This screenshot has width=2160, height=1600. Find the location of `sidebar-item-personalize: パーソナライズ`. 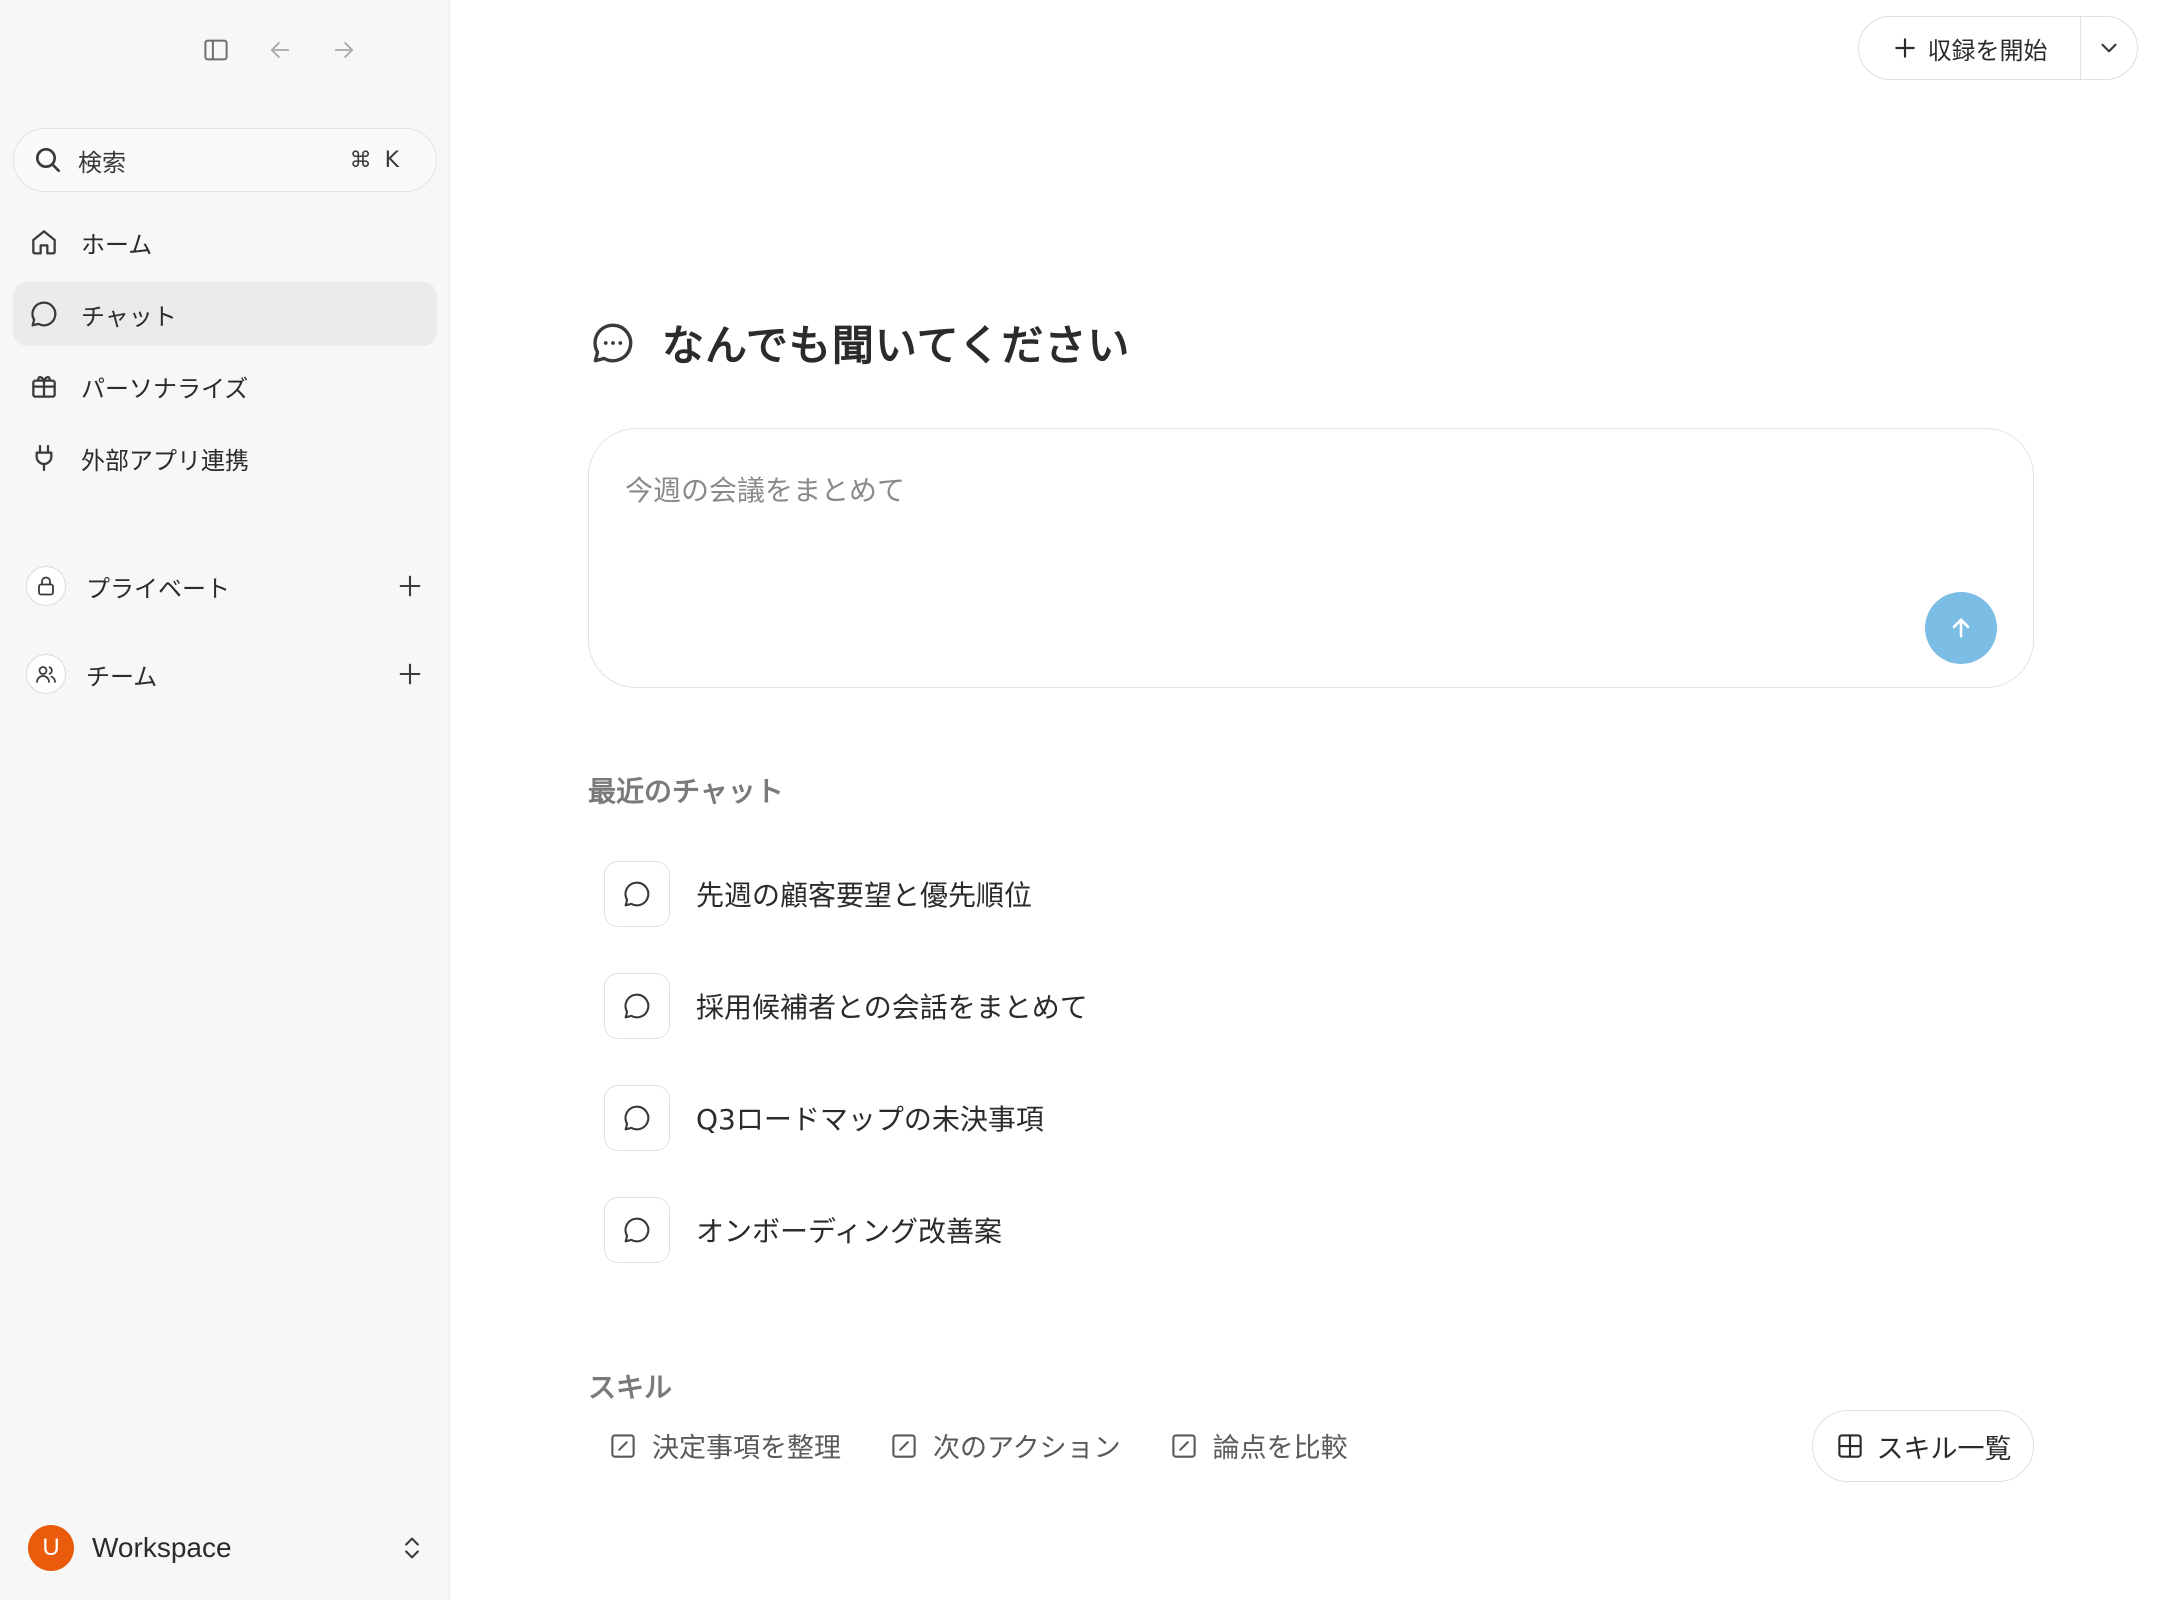

sidebar-item-personalize: パーソナライズ is located at coordinates (225, 386).